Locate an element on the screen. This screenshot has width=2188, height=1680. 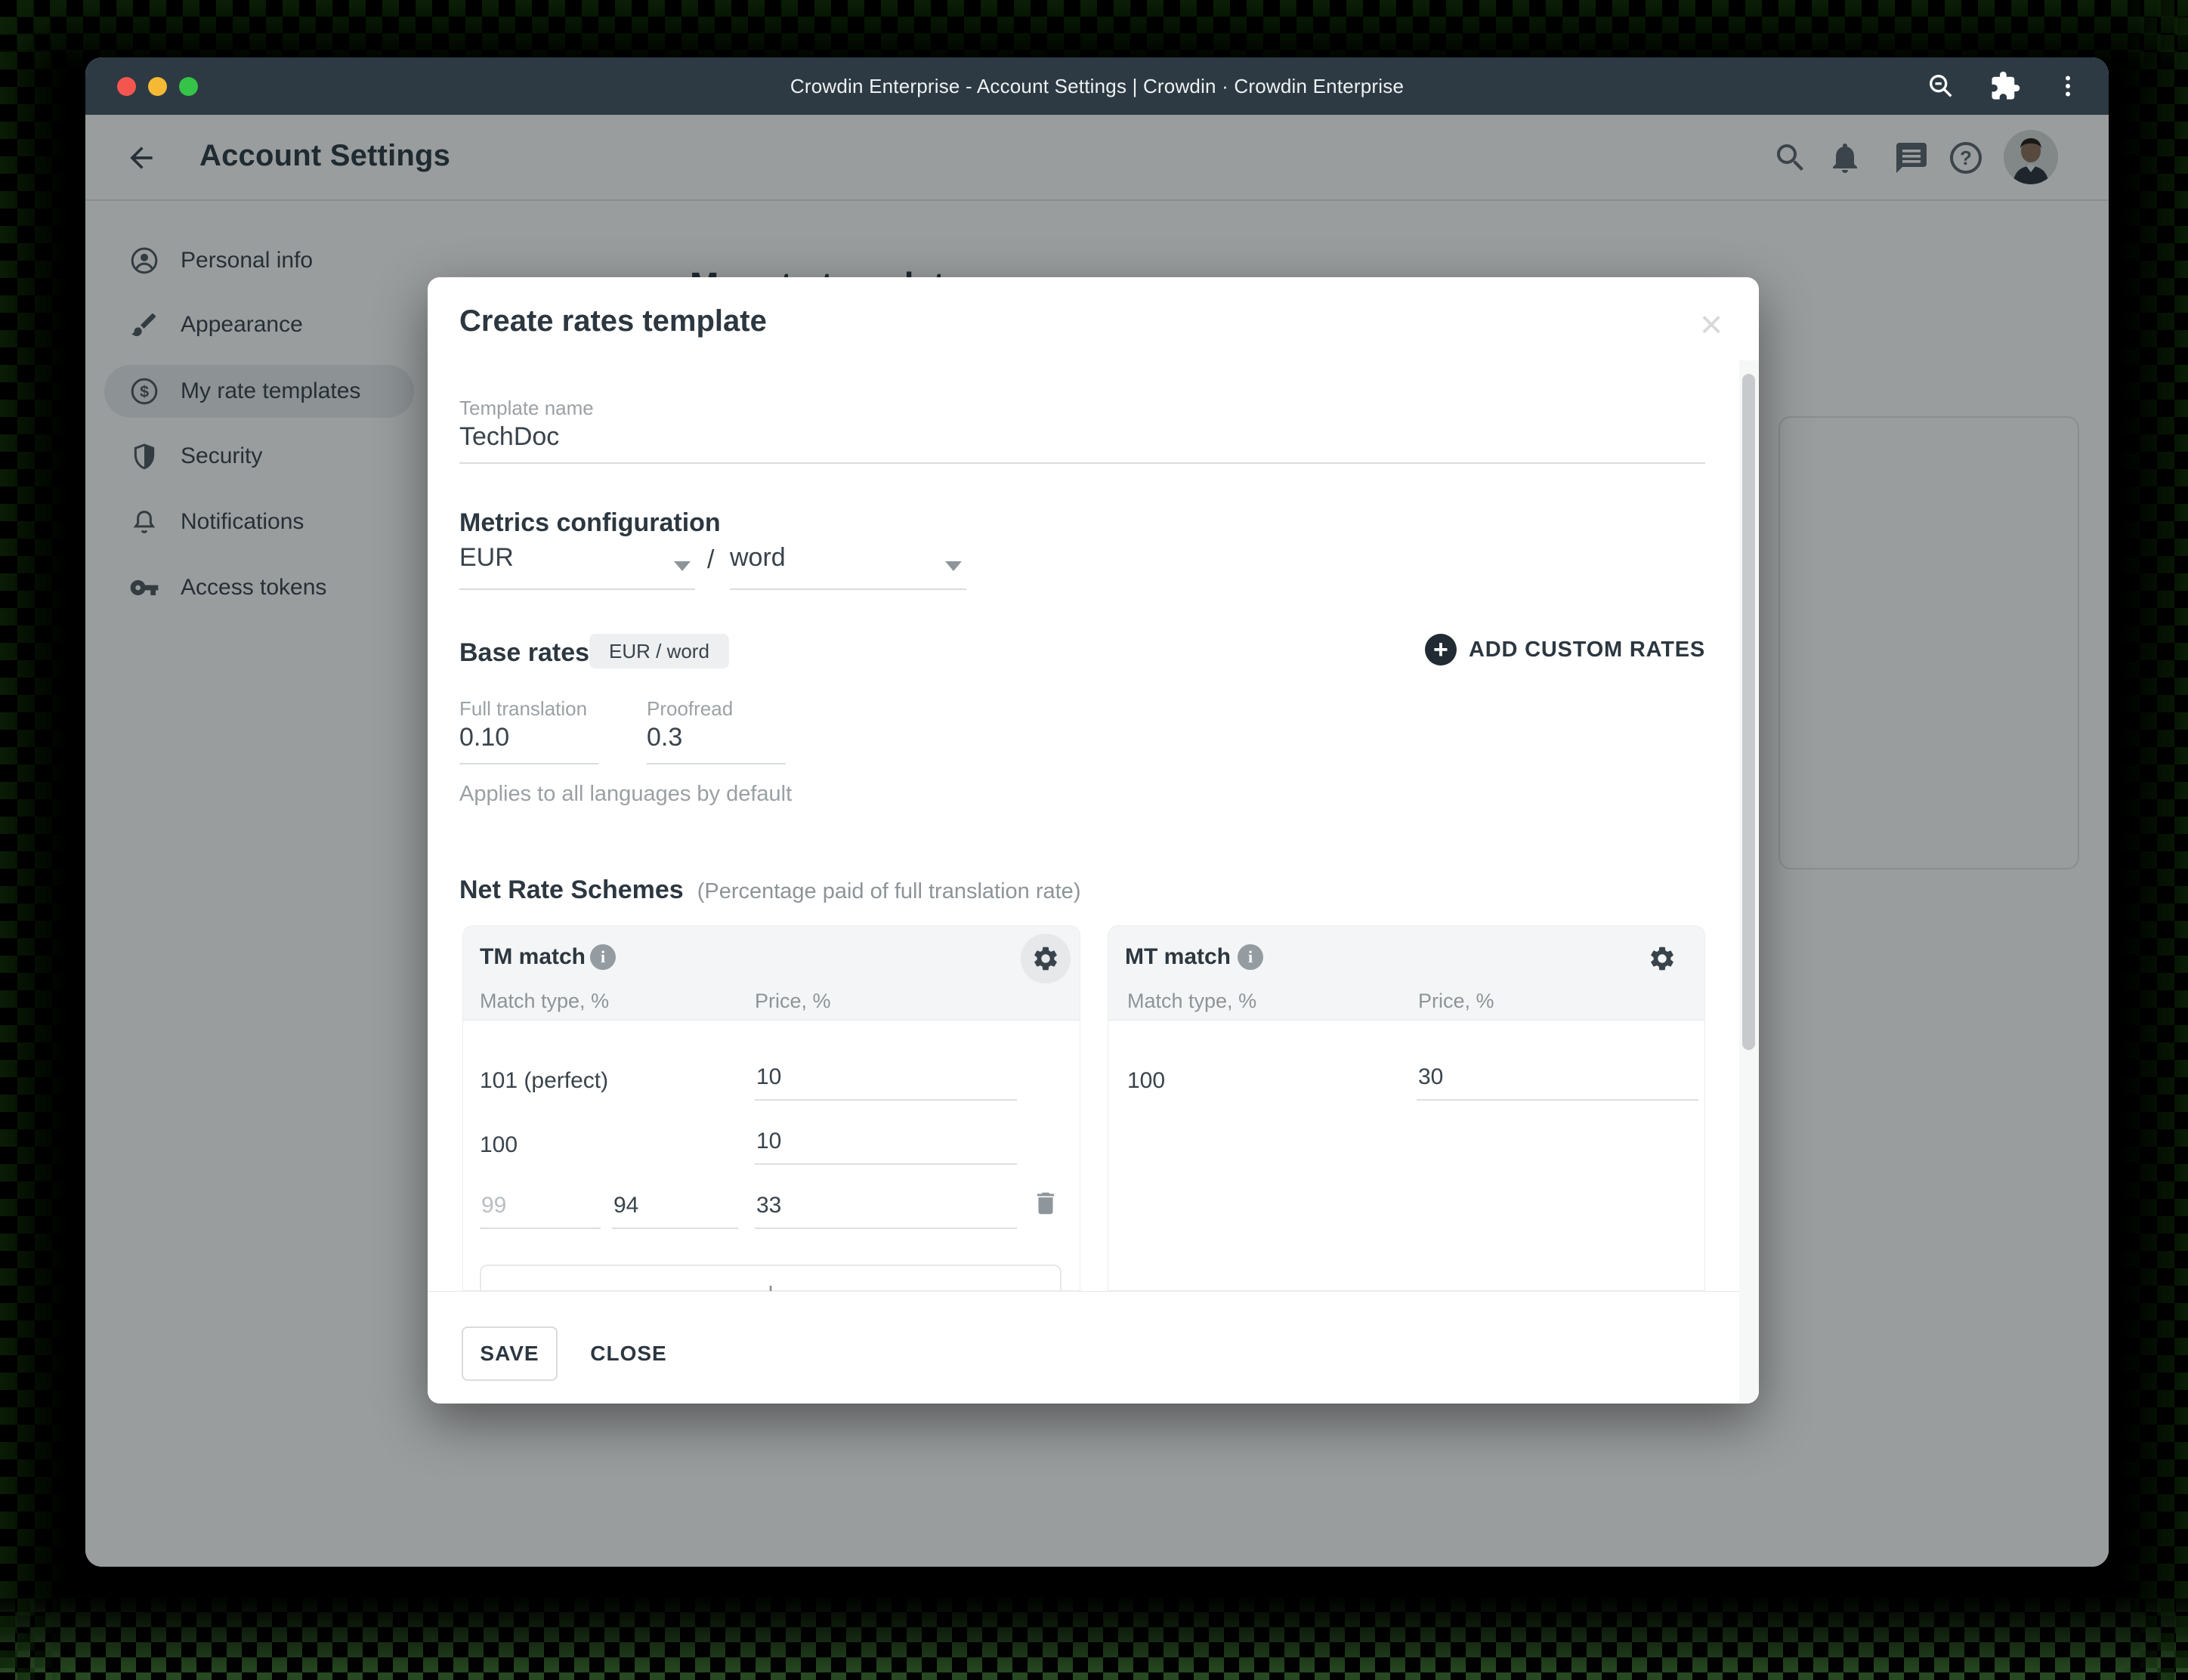
mt-match-card: MT match i Match type, % Price, % 100 is located at coordinates (1406, 1108).